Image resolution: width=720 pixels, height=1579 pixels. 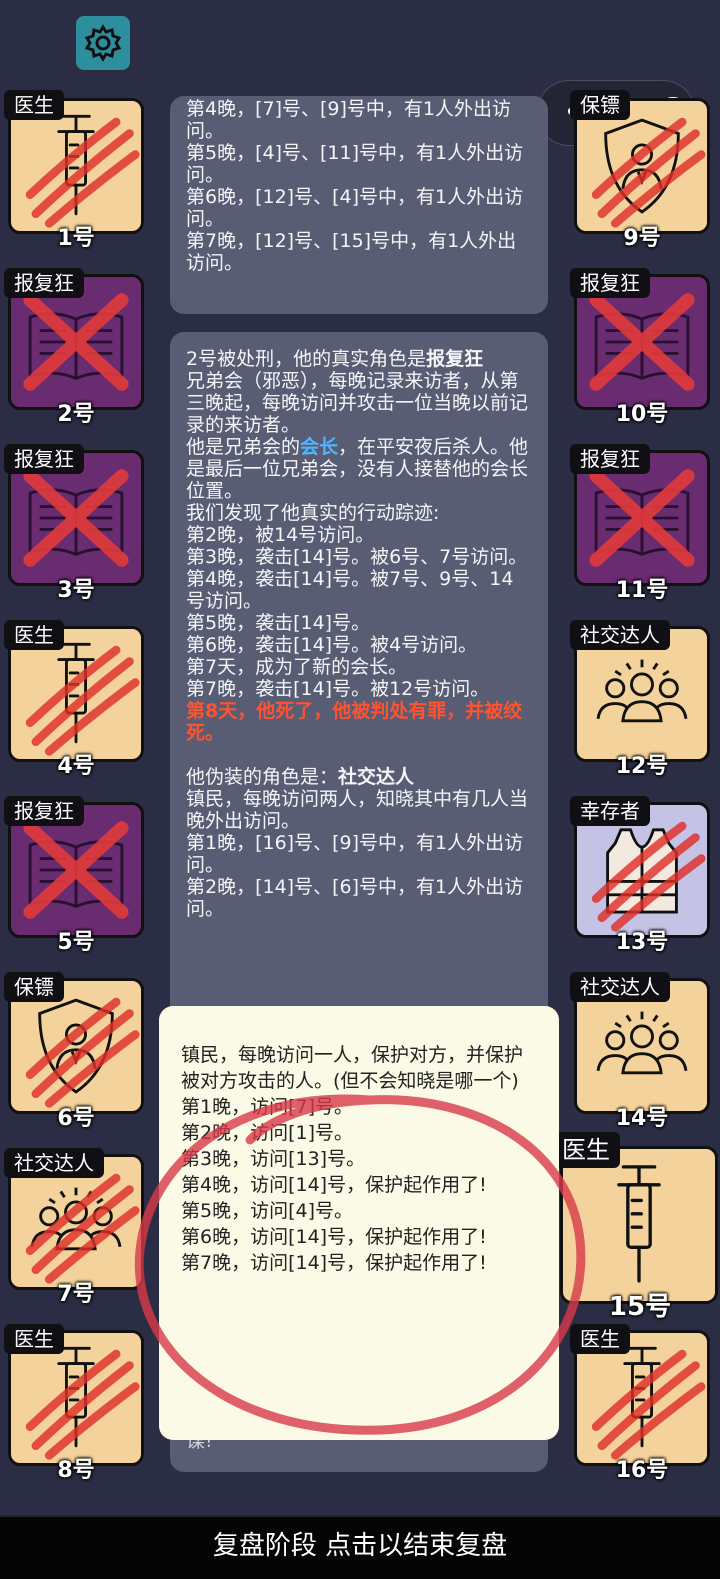 What do you see at coordinates (76, 238) in the screenshot?
I see `player-number: 1号` at bounding box center [76, 238].